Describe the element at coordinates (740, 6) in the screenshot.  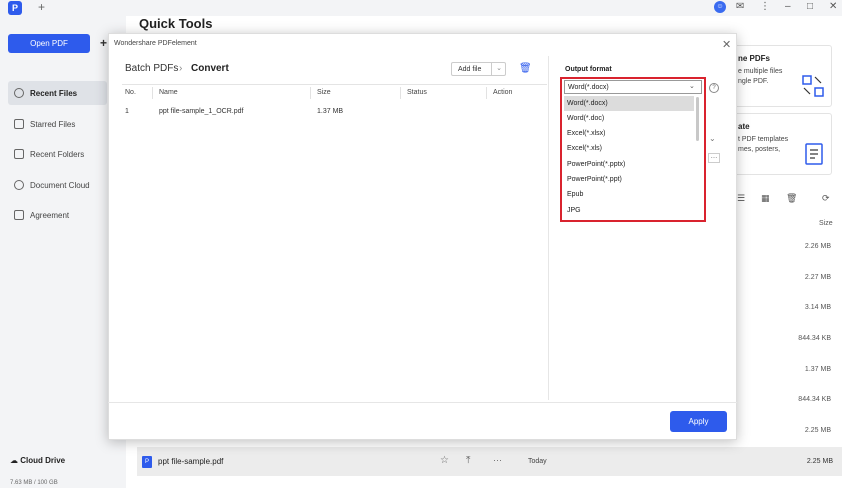
I see `feedback-icon: ✉` at that location.